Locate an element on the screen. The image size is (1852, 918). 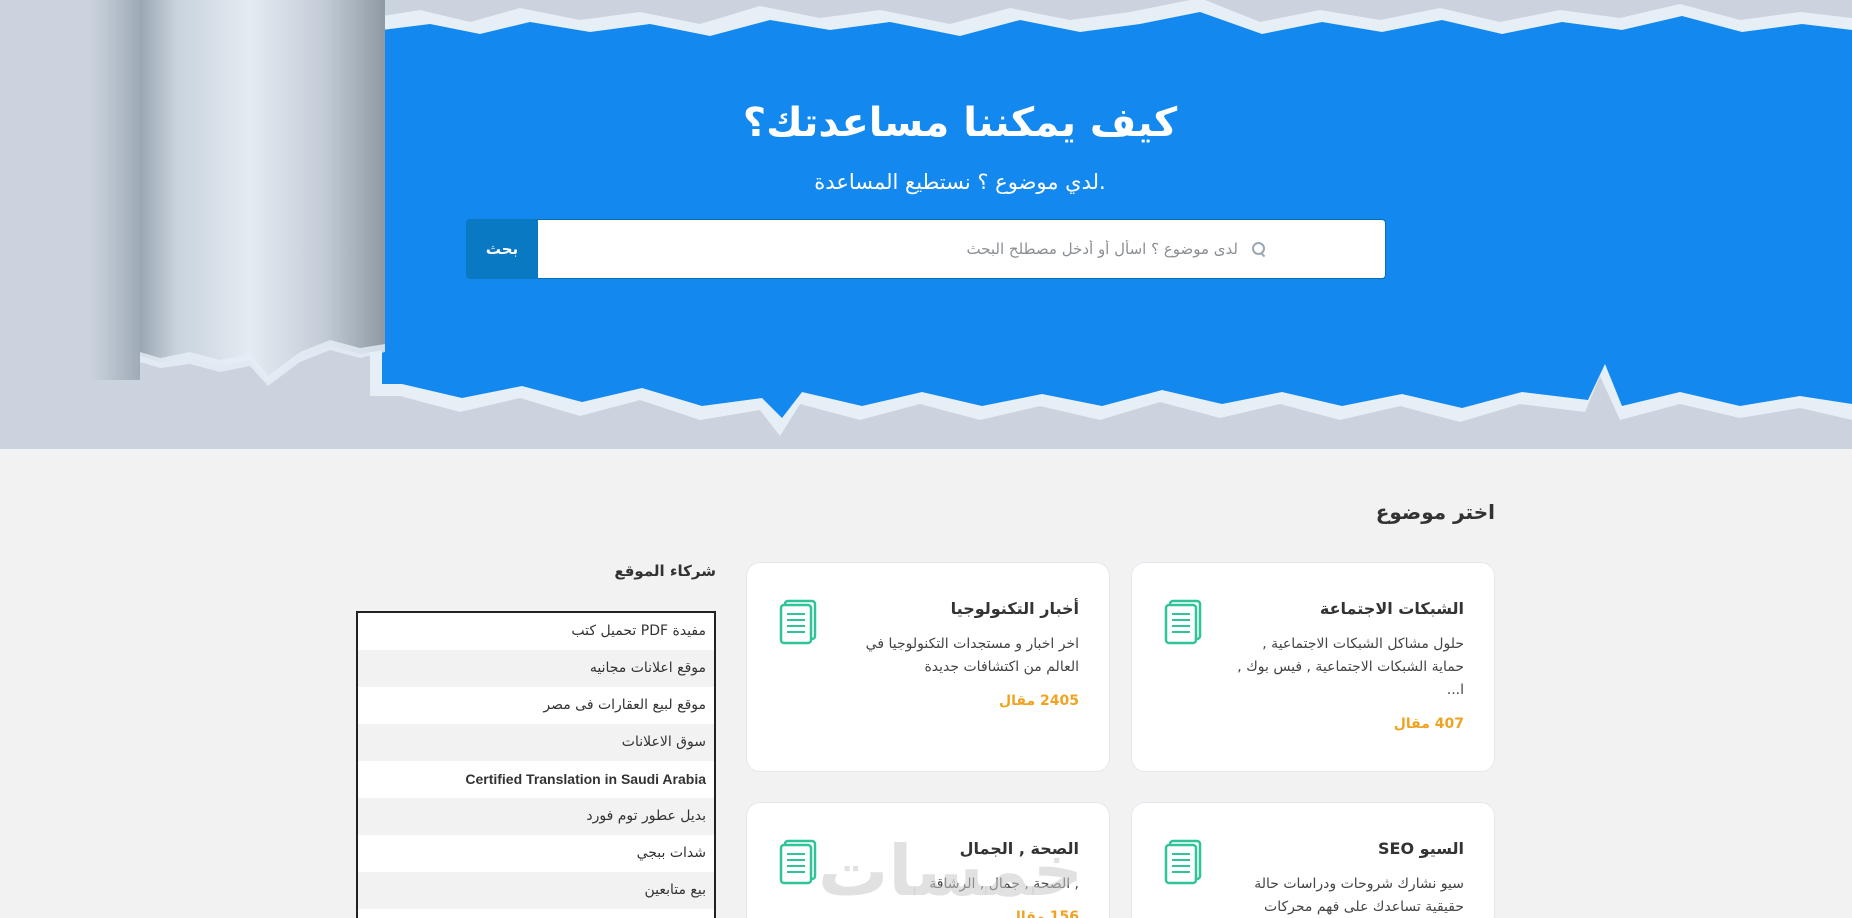
page-subtitle: .لدي موضوع ؟ نستطيع المساعدة is located at coordinates (960, 182).